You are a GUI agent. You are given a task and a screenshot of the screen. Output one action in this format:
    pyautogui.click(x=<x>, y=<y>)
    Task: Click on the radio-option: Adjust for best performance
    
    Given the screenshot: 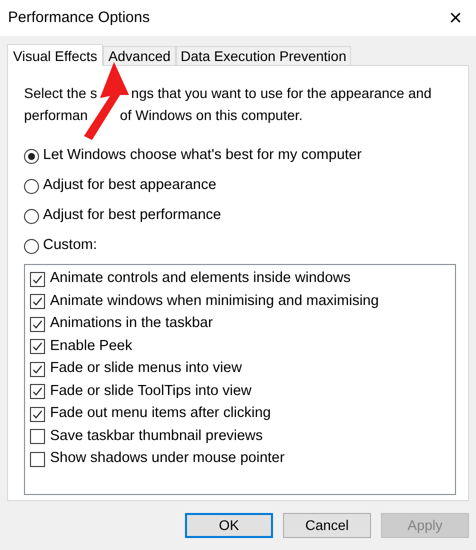 What is the action you would take?
    pyautogui.click(x=238, y=216)
    